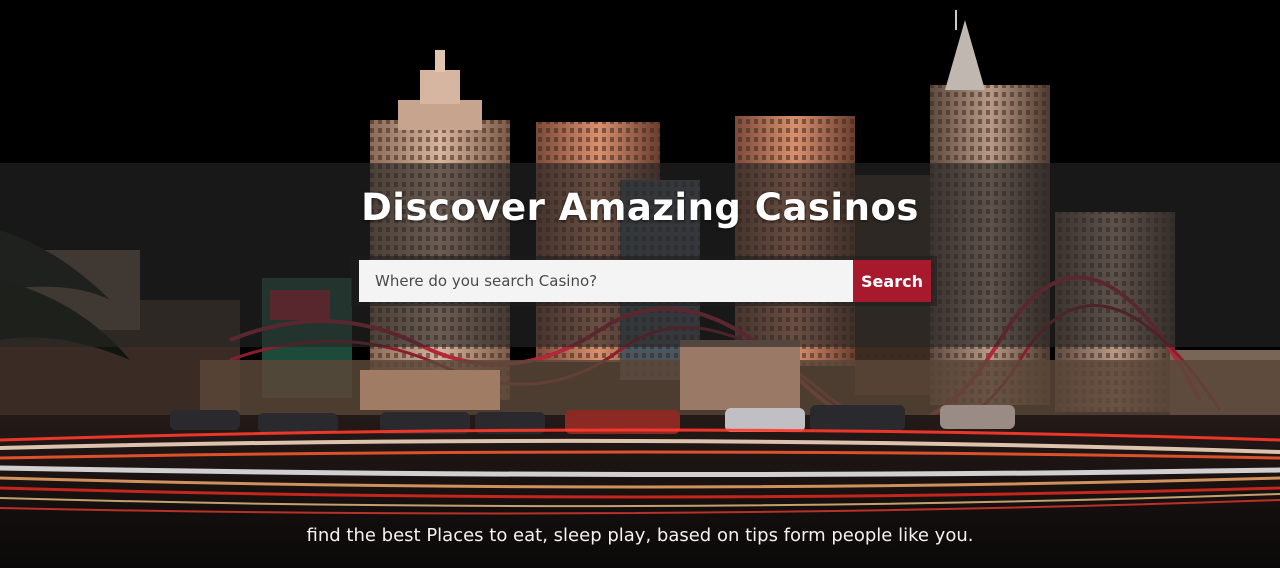 Image resolution: width=1280 pixels, height=568 pixels. I want to click on search-button: Search, so click(892, 281).